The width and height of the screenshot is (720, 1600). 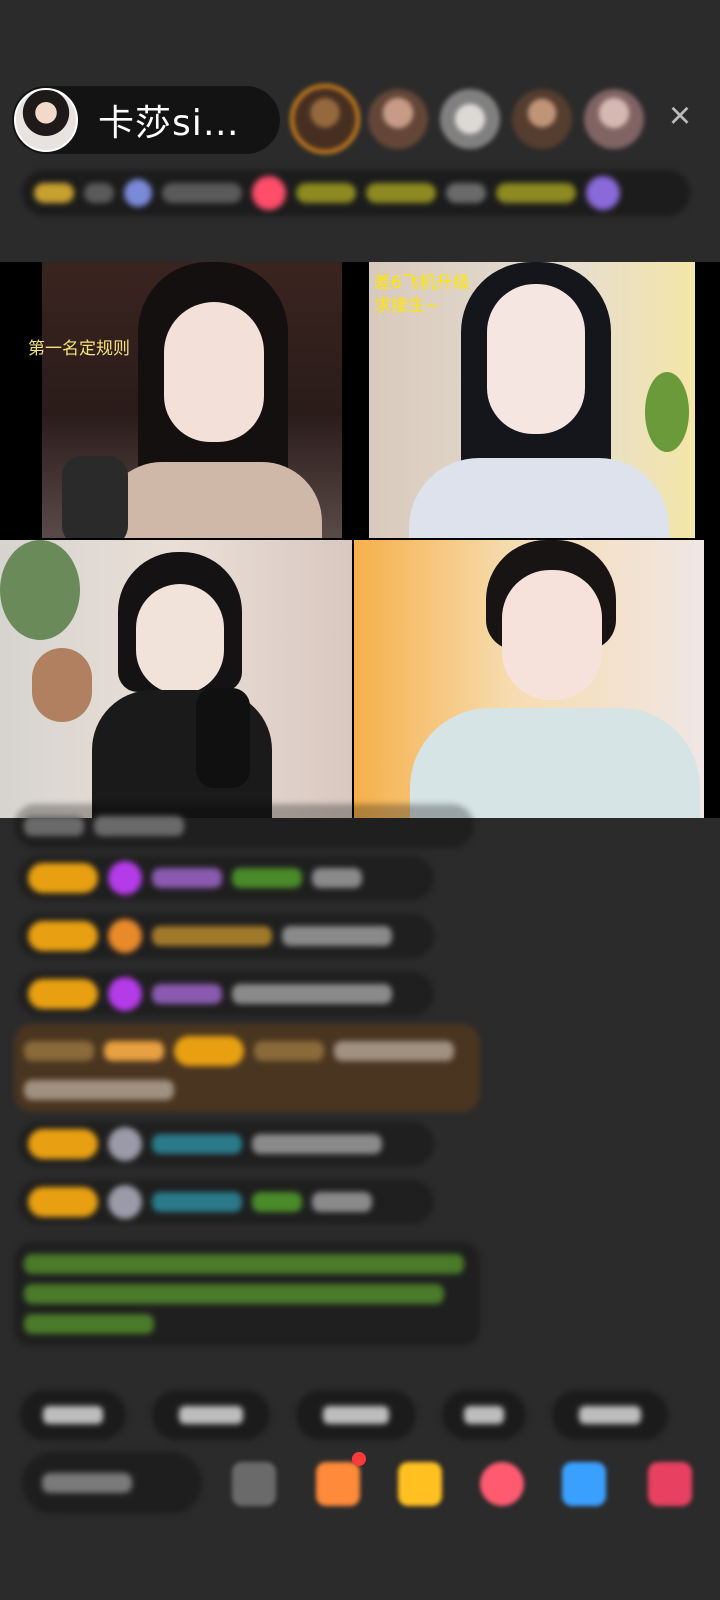 I want to click on shield-icon, so click(x=125, y=936).